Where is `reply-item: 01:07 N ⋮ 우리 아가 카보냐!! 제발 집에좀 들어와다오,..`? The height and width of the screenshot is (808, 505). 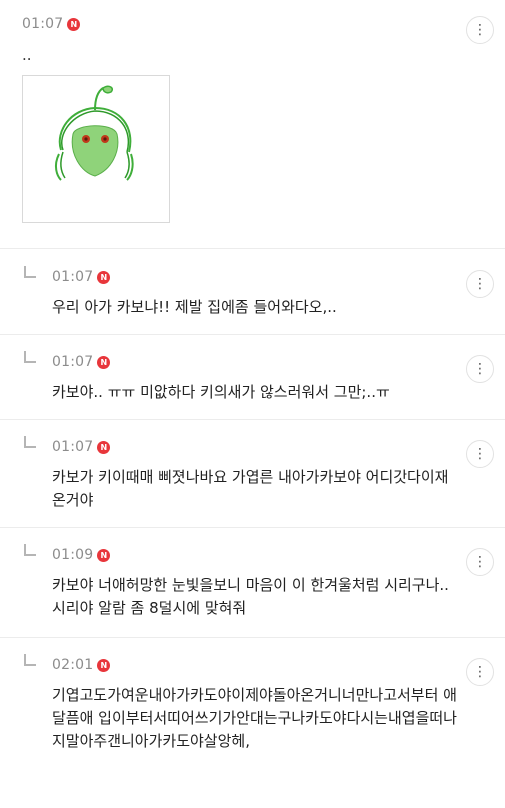 reply-item: 01:07 N ⋮ 우리 아가 카보냐!! 제발 집에좀 들어와다오,.. is located at coordinates (252, 292).